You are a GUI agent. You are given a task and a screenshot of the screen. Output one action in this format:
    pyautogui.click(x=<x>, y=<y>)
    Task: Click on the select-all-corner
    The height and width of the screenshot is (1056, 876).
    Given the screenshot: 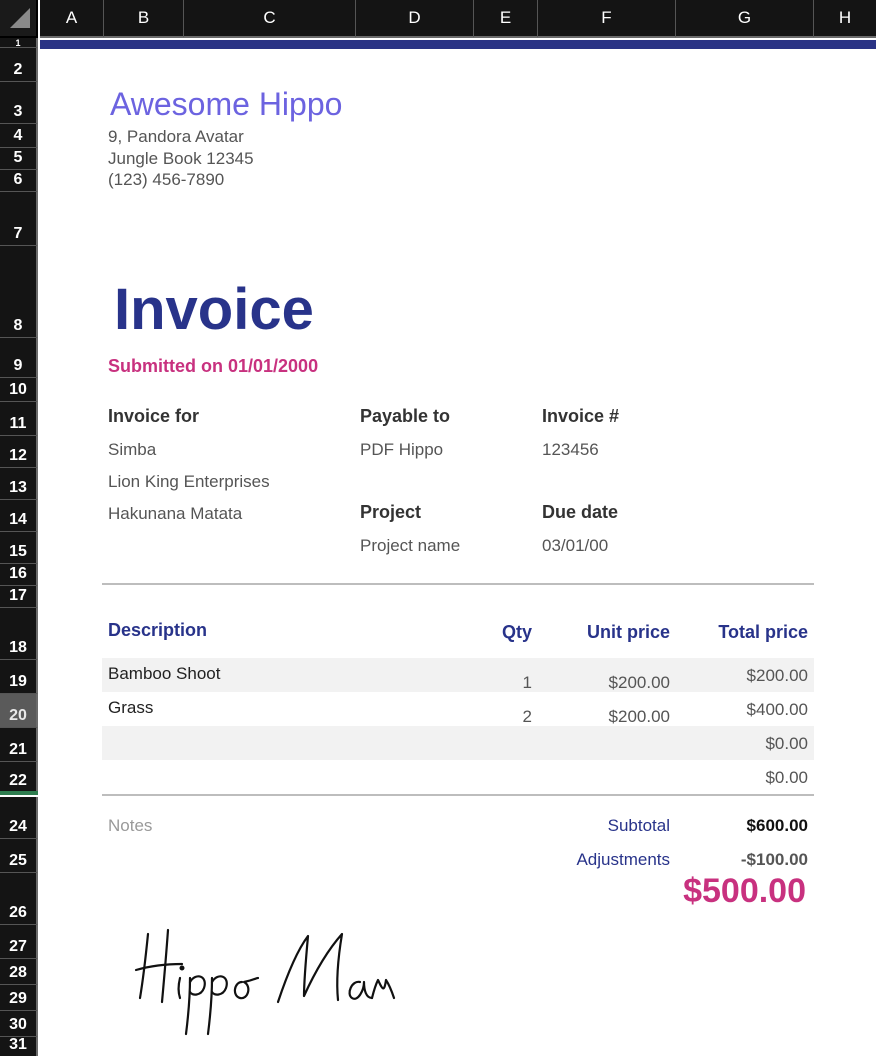 What is the action you would take?
    pyautogui.click(x=19, y=19)
    